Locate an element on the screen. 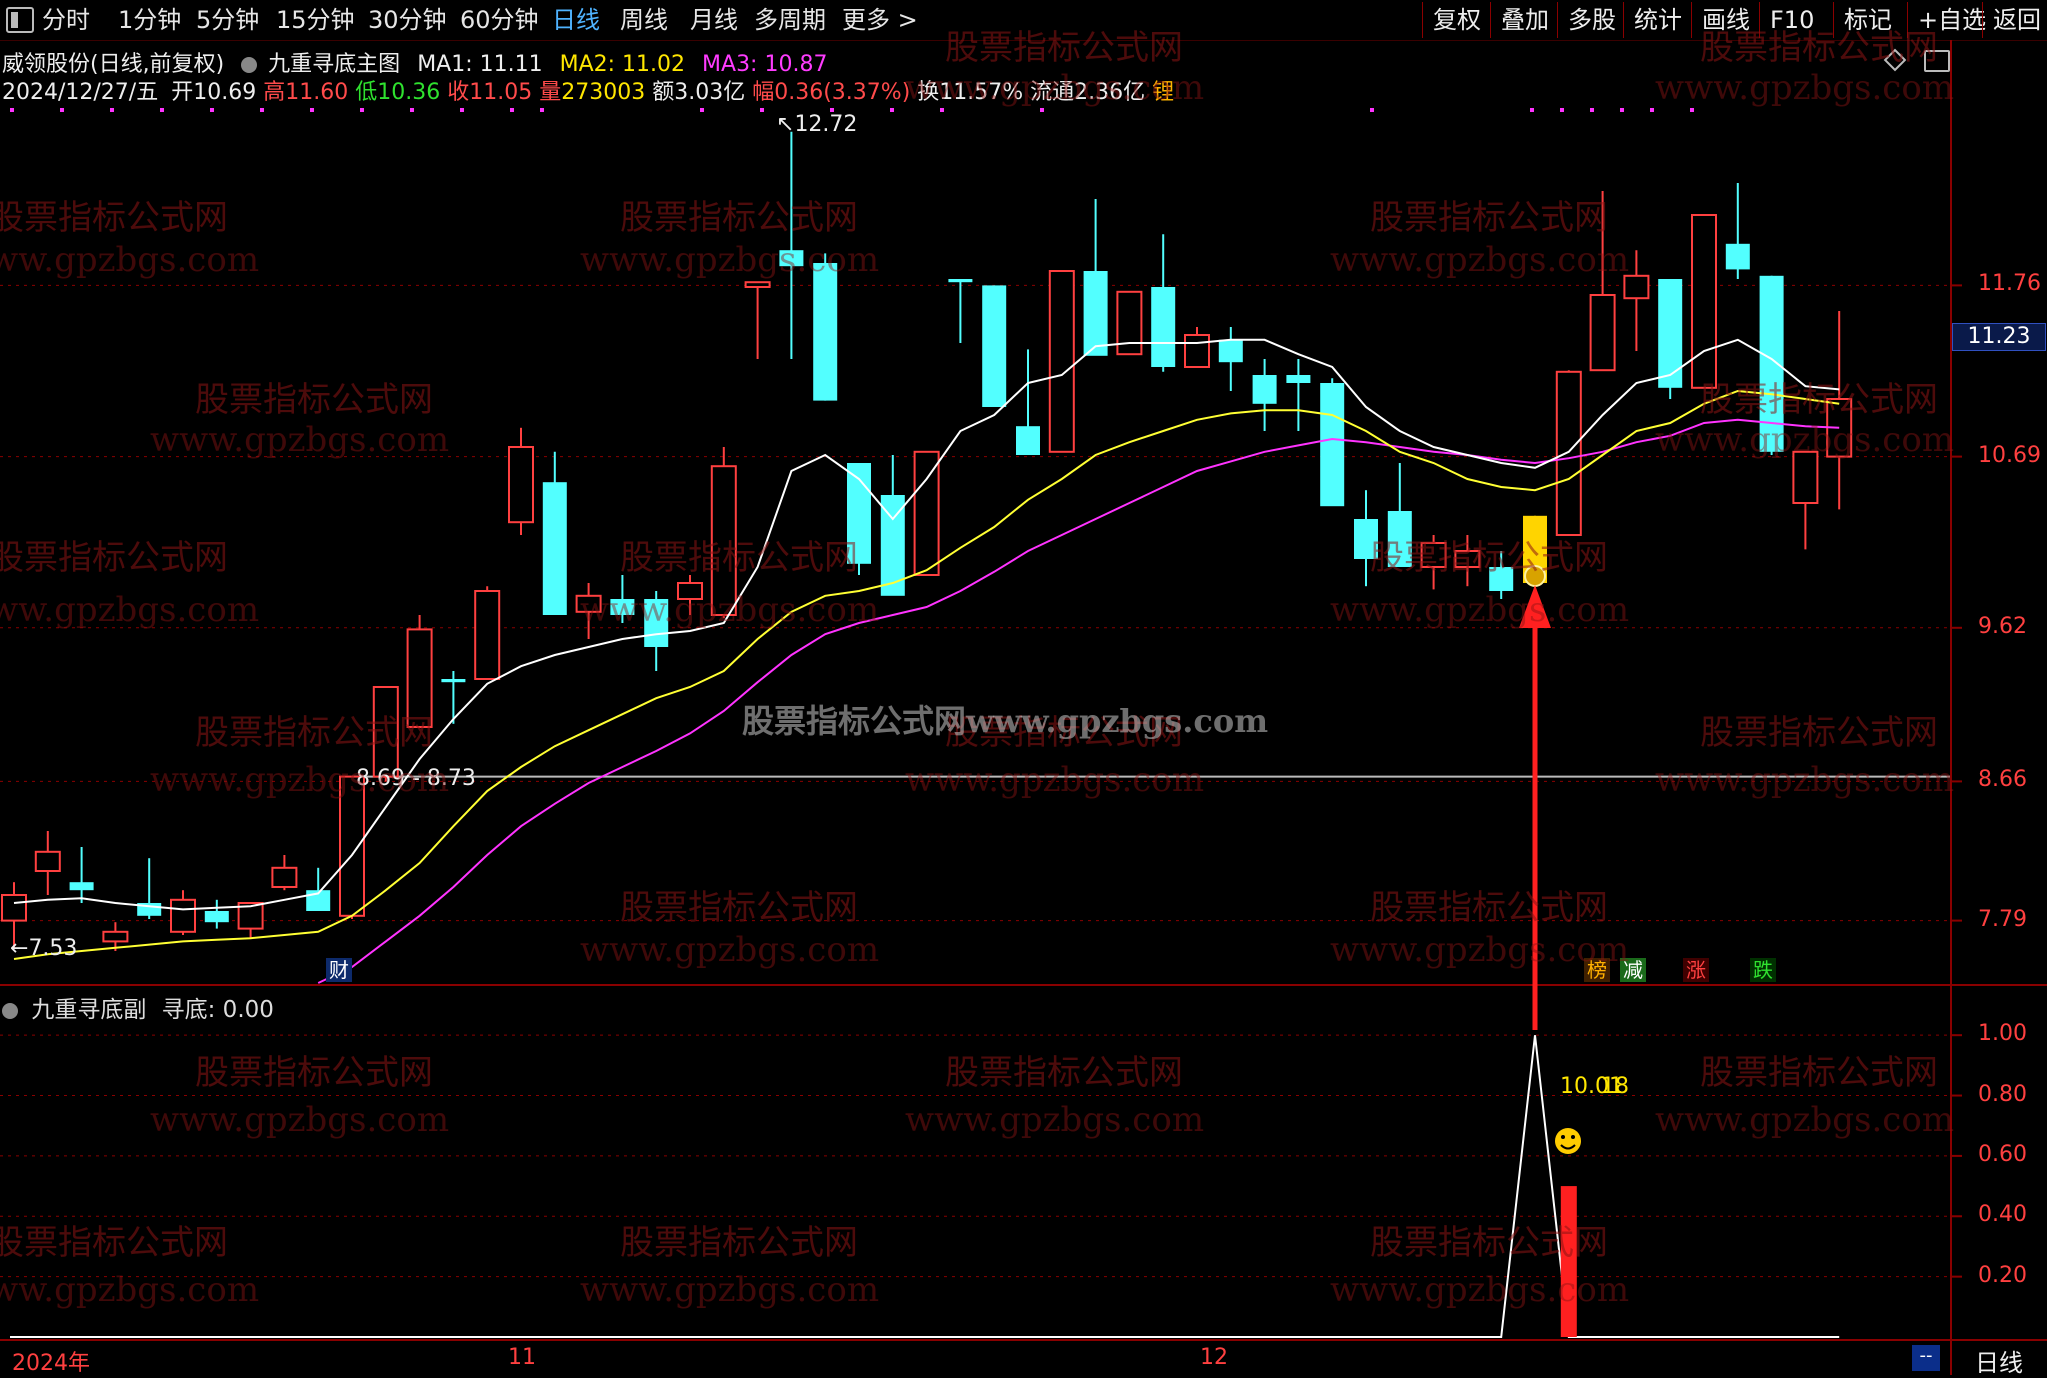  watermark-32: 股票指标公式网 is located at coordinates (1064, 1073).